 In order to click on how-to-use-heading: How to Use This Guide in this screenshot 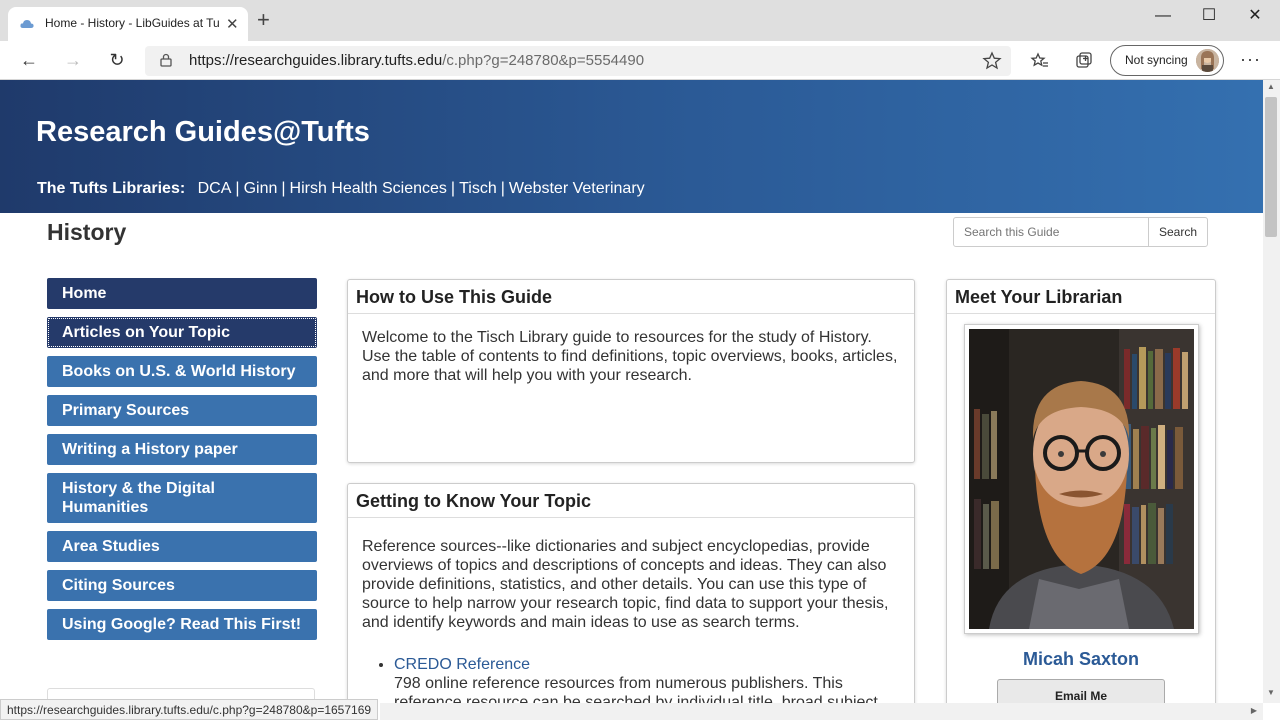, I will do `click(631, 297)`.